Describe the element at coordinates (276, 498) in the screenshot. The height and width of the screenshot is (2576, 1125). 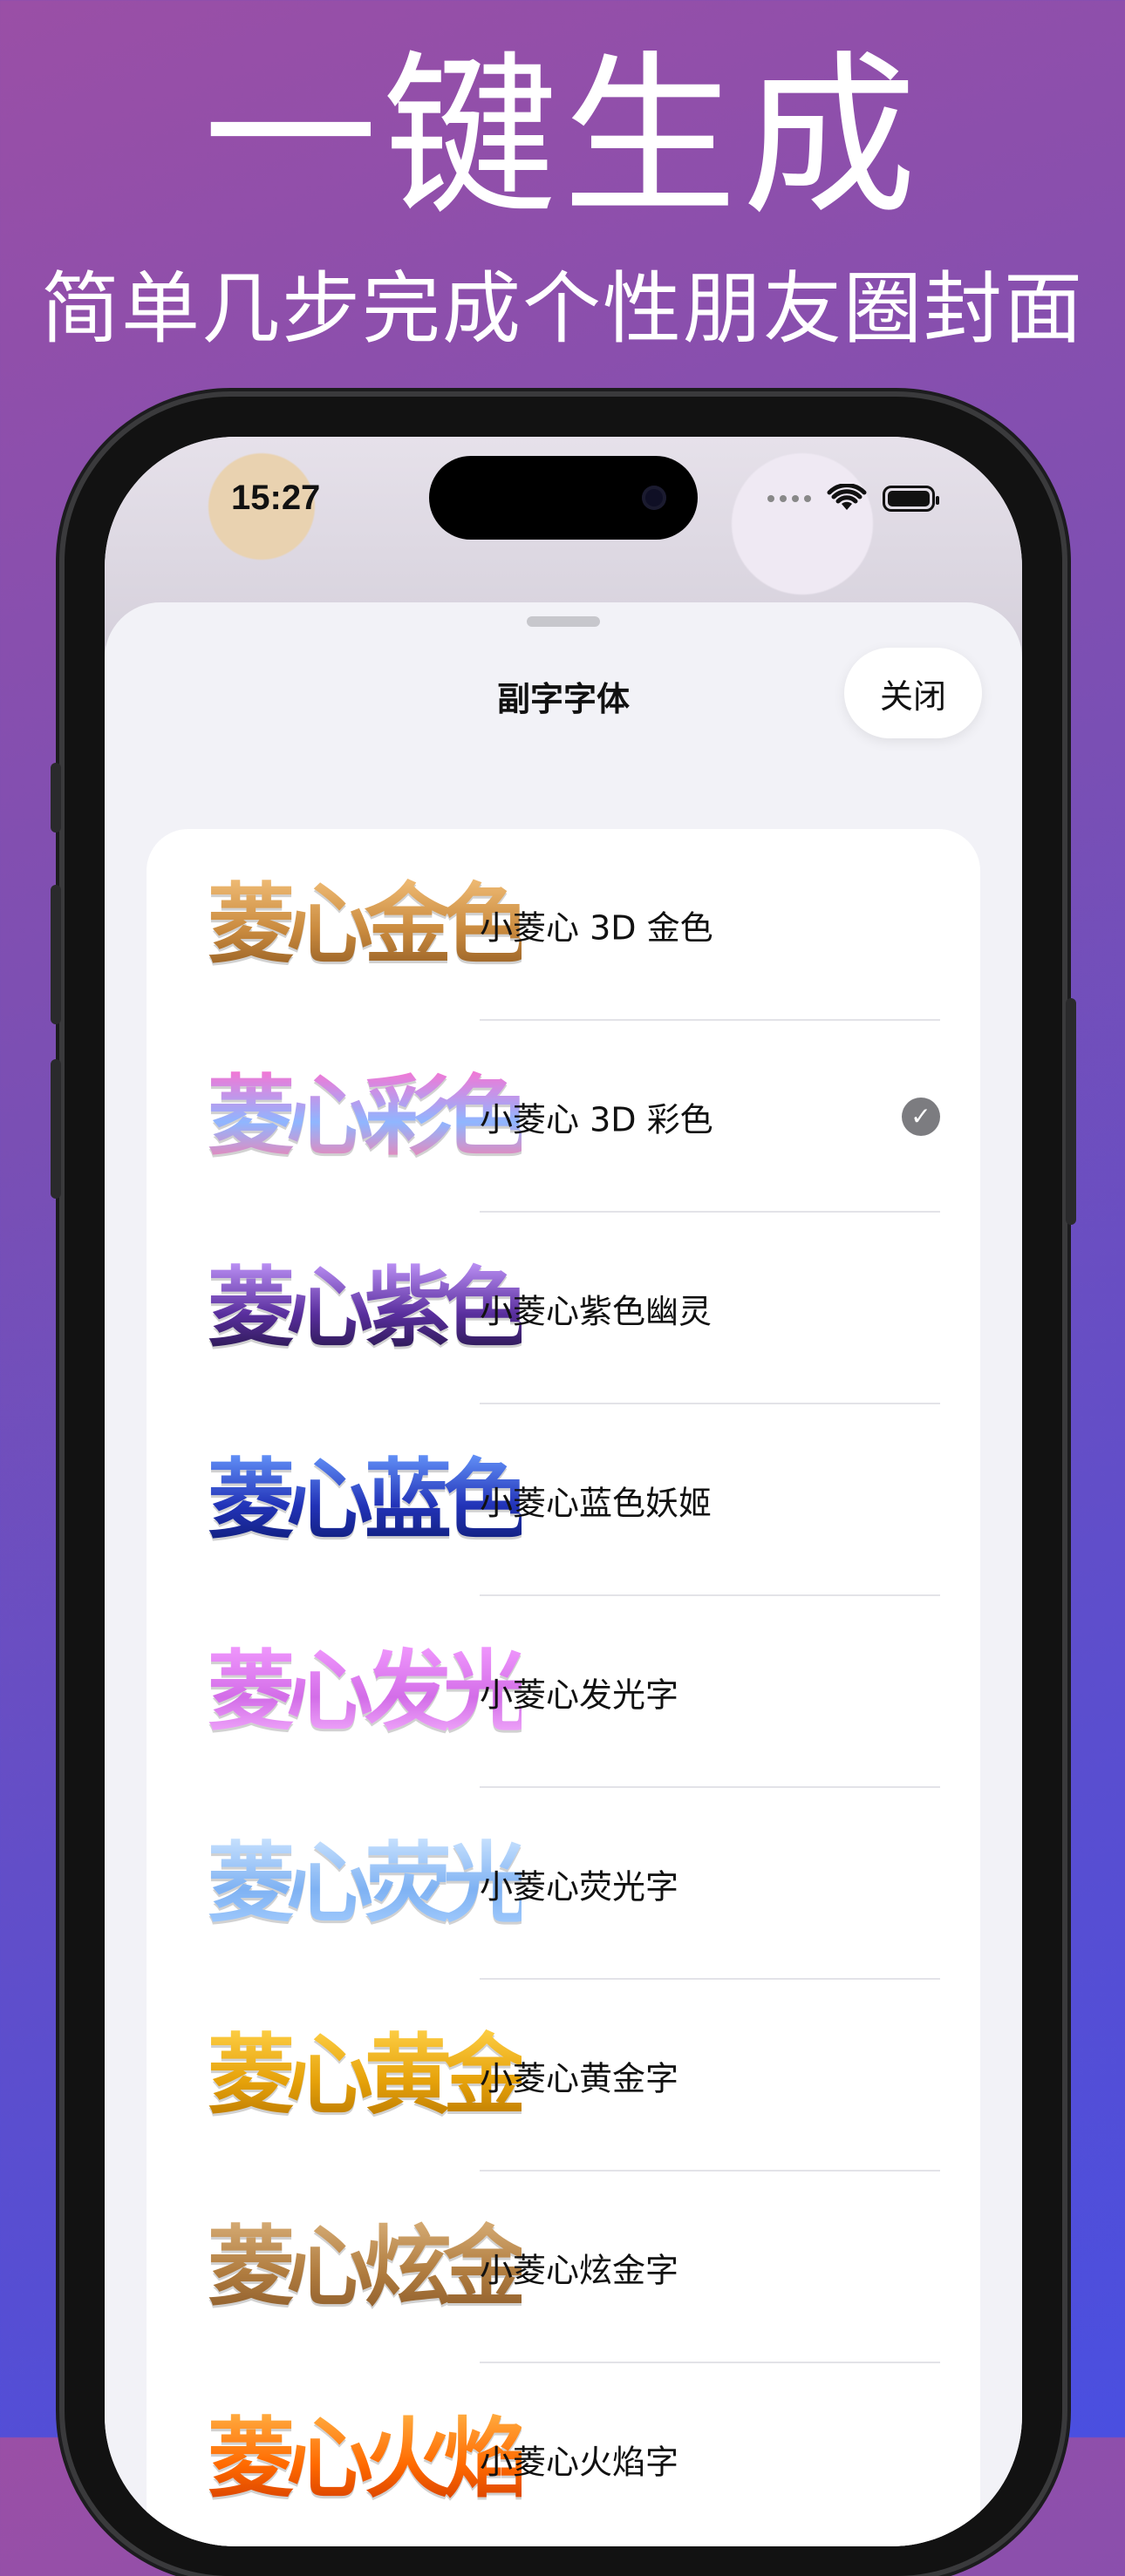
I see `status-time: 15:27` at that location.